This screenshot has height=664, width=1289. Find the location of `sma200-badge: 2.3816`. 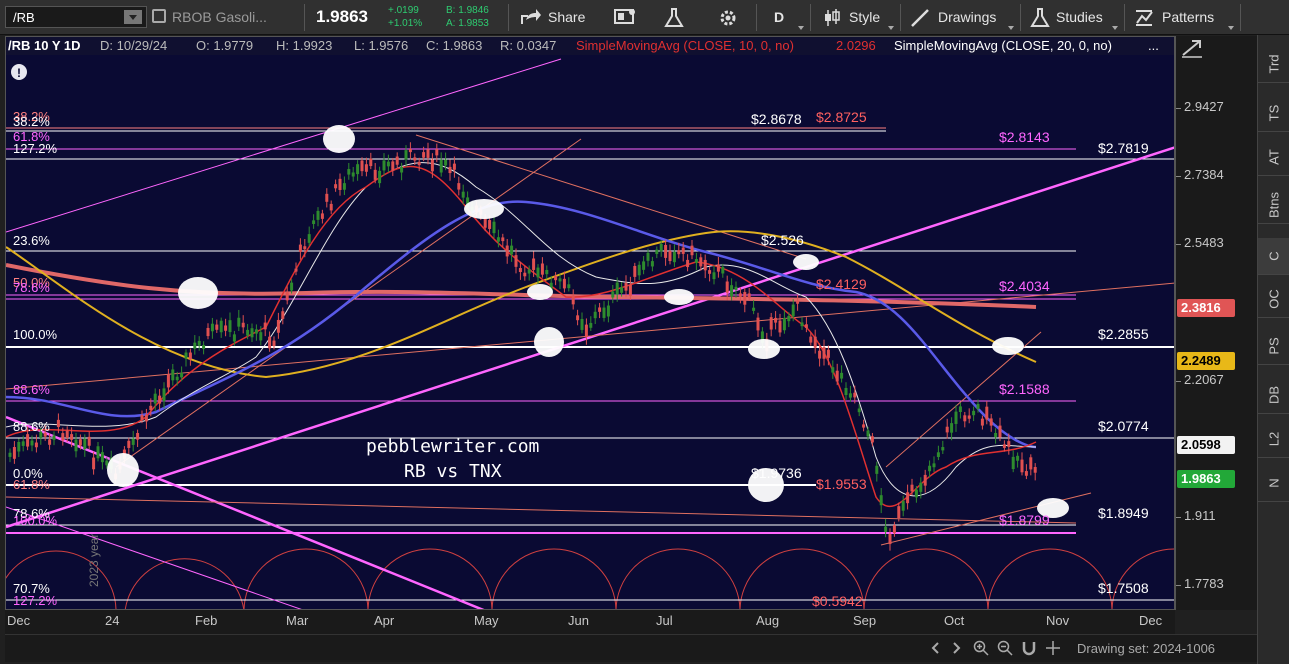

sma200-badge: 2.3816 is located at coordinates (1206, 308).